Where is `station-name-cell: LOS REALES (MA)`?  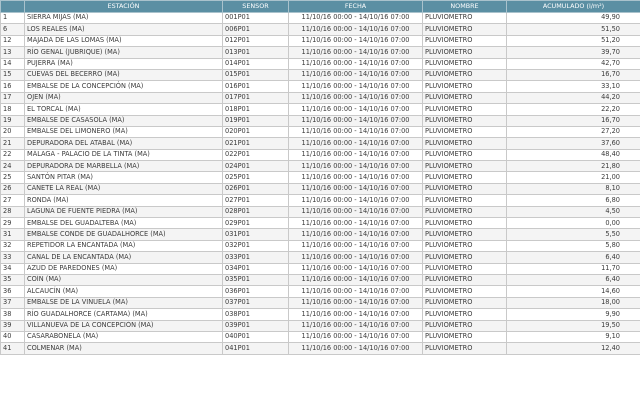 station-name-cell: LOS REALES (MA) is located at coordinates (123, 29).